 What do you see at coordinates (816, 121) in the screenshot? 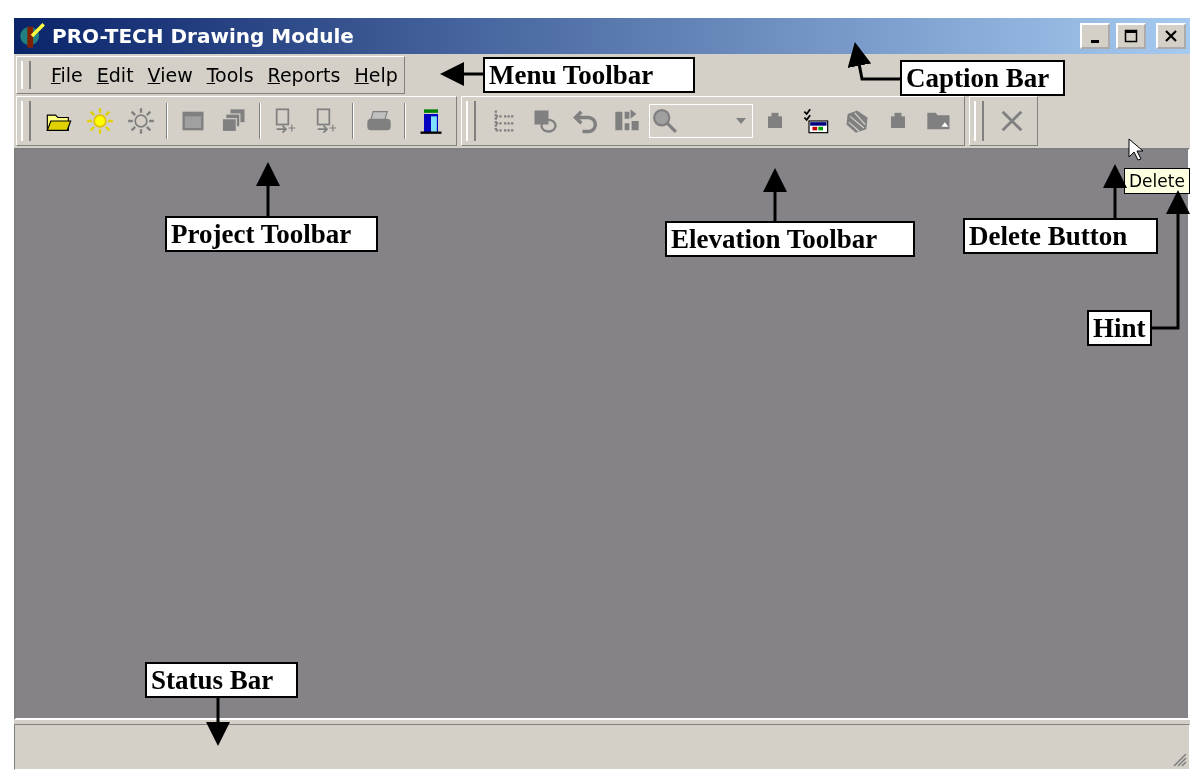
I see `checklist-icon` at bounding box center [816, 121].